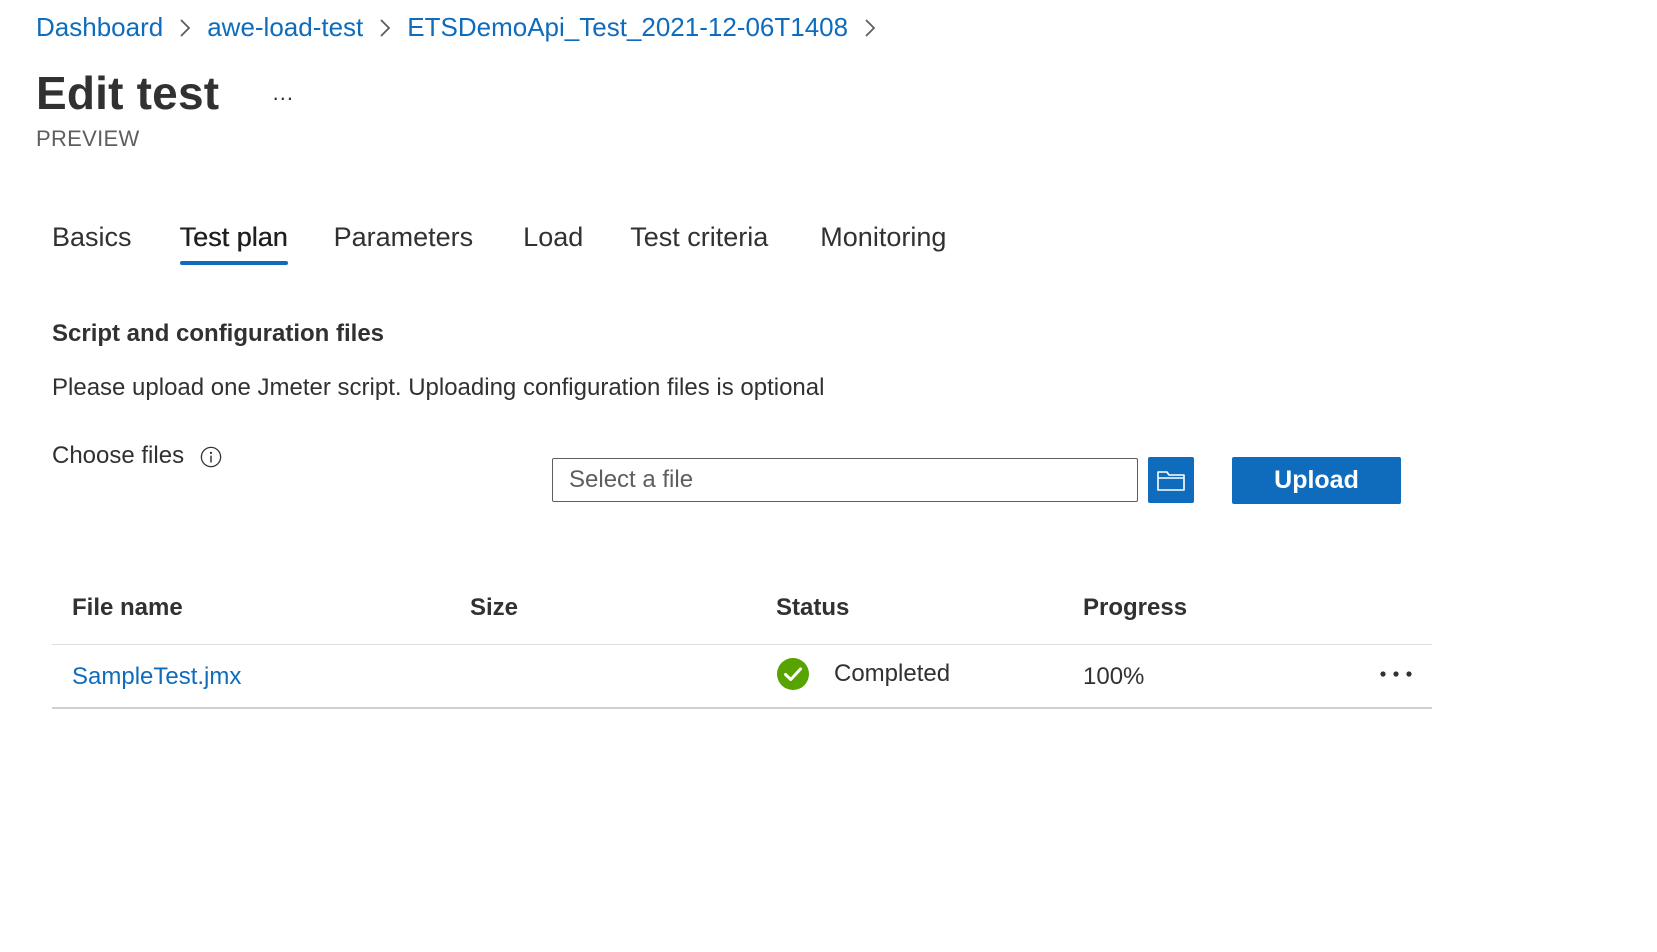 This screenshot has width=1657, height=952. Describe the element at coordinates (812, 608) in the screenshot. I see `column-header-status: Status` at that location.